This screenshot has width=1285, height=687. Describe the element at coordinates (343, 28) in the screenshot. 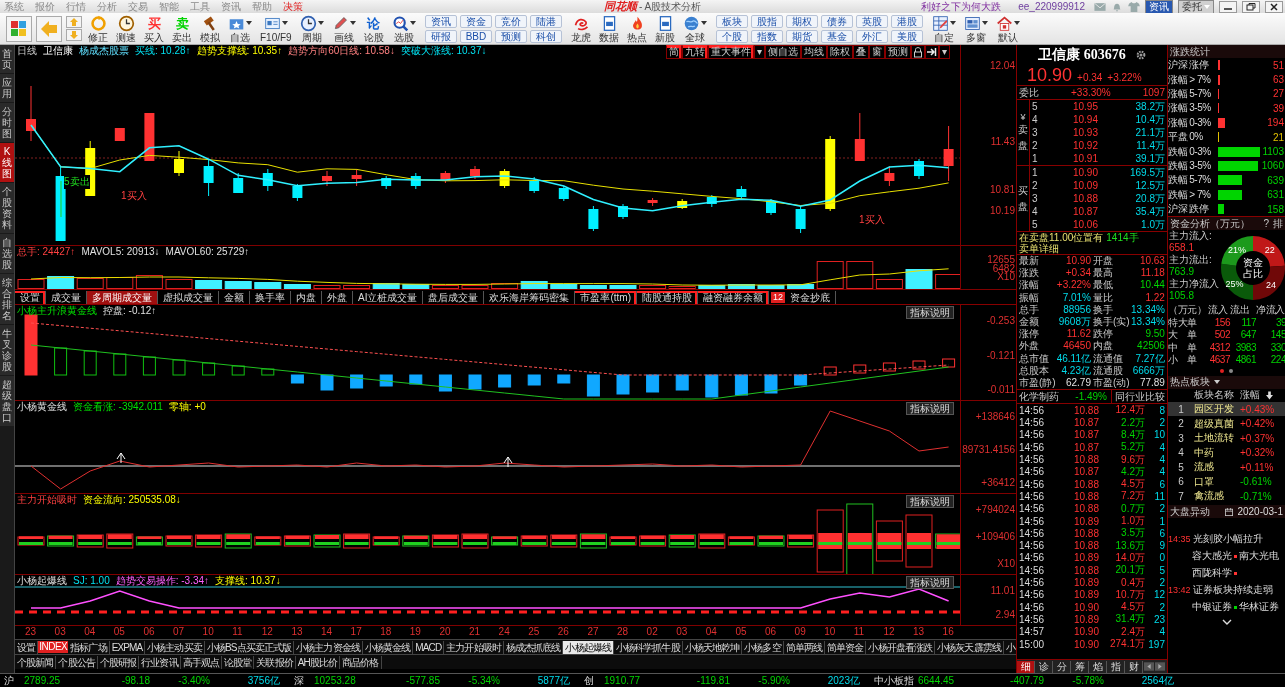

I see `toolbar-button: 画线` at that location.